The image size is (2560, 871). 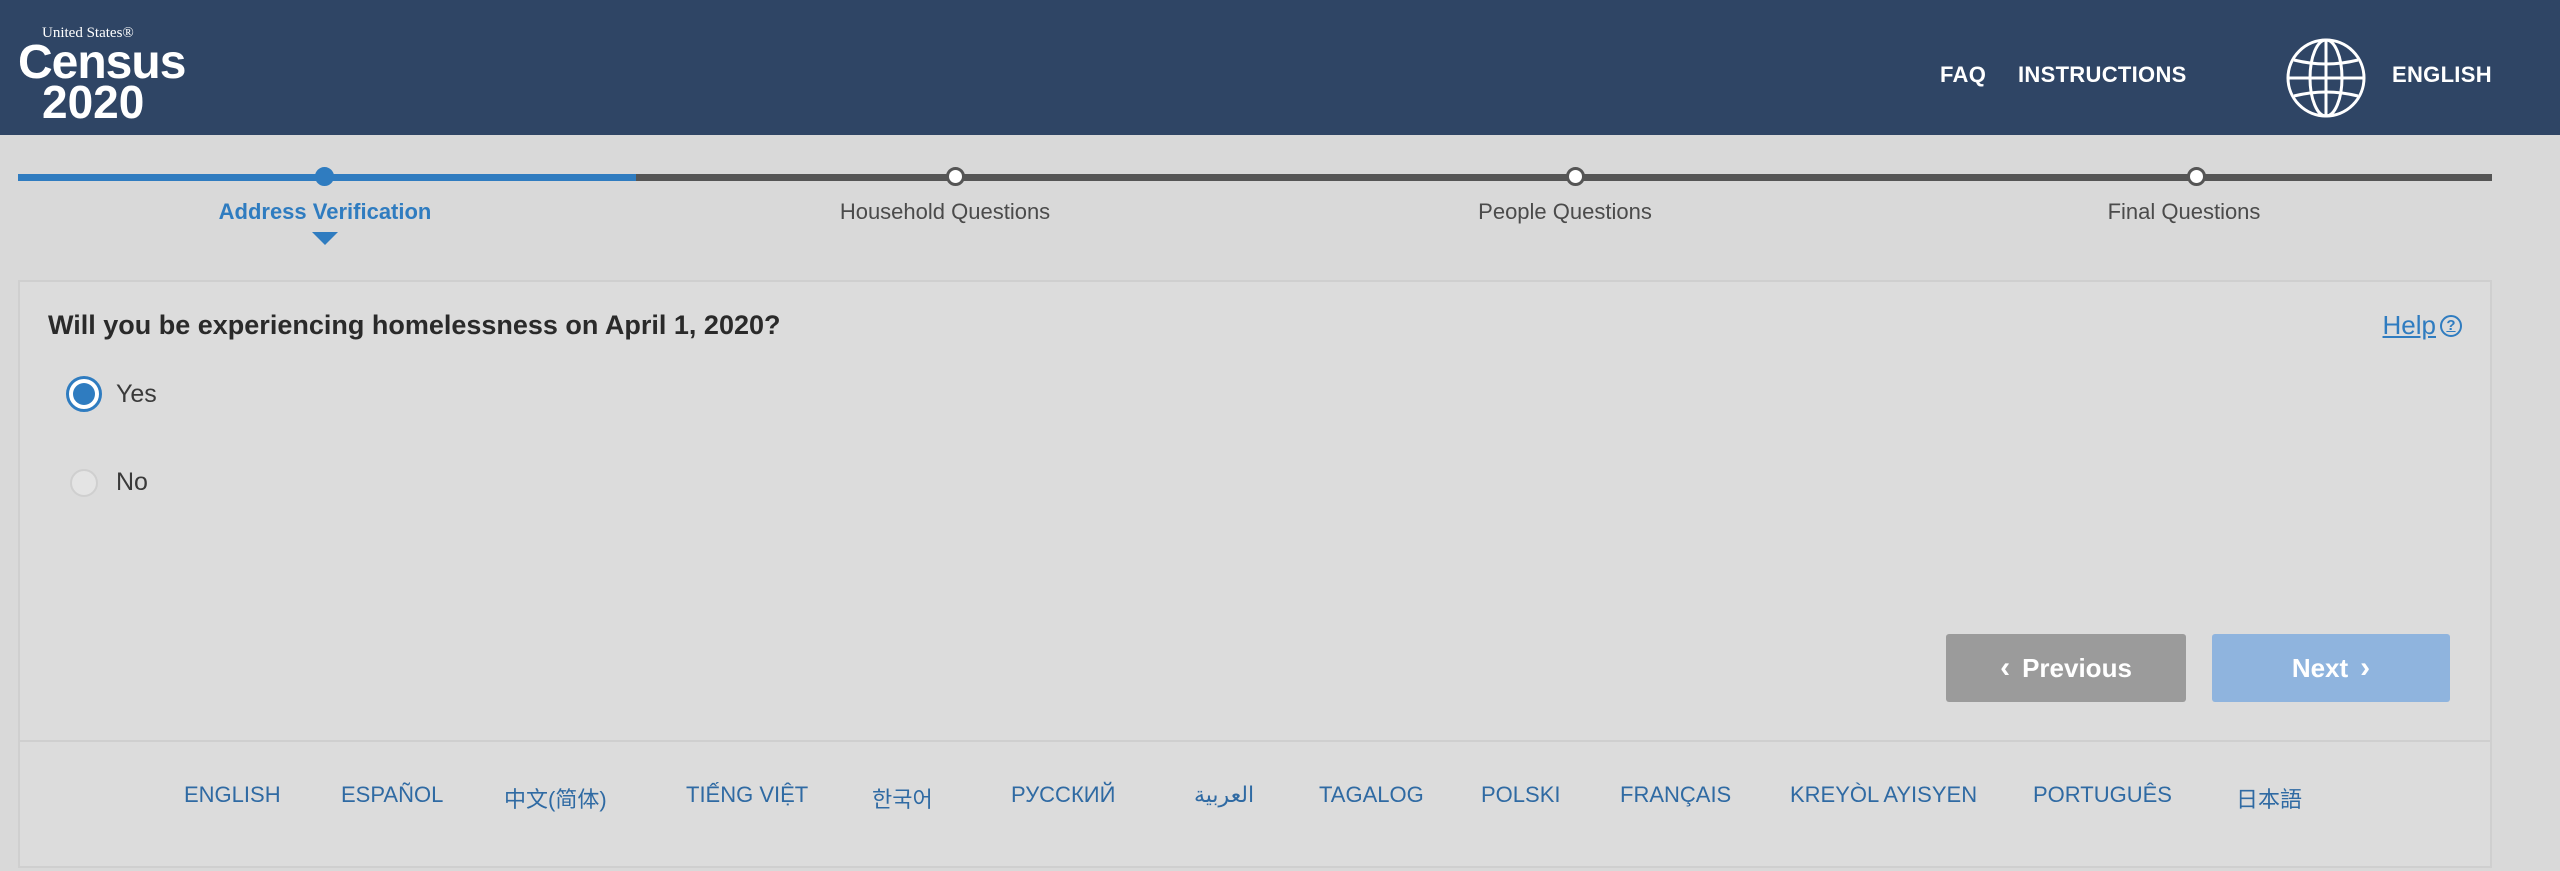 I want to click on census-logo: United States® Census 2020, so click(x=102, y=76).